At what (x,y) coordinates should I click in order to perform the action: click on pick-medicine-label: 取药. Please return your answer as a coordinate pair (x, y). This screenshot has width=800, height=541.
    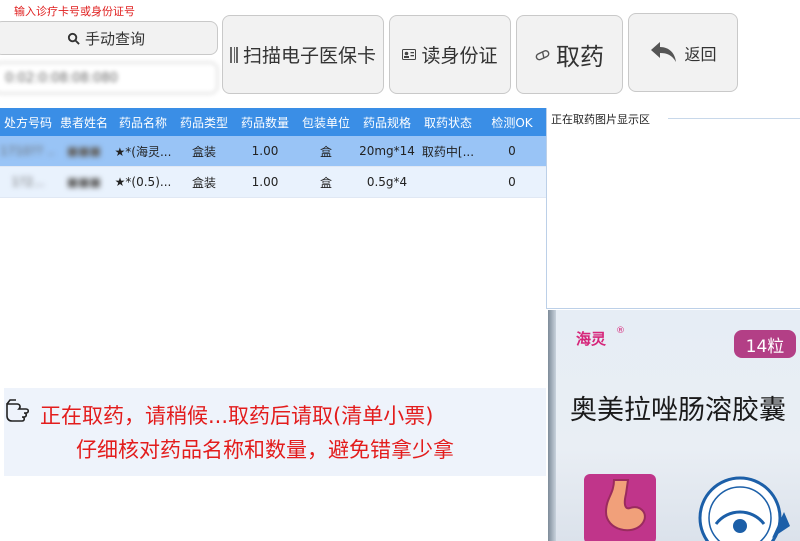
    Looking at the image, I should click on (580, 57).